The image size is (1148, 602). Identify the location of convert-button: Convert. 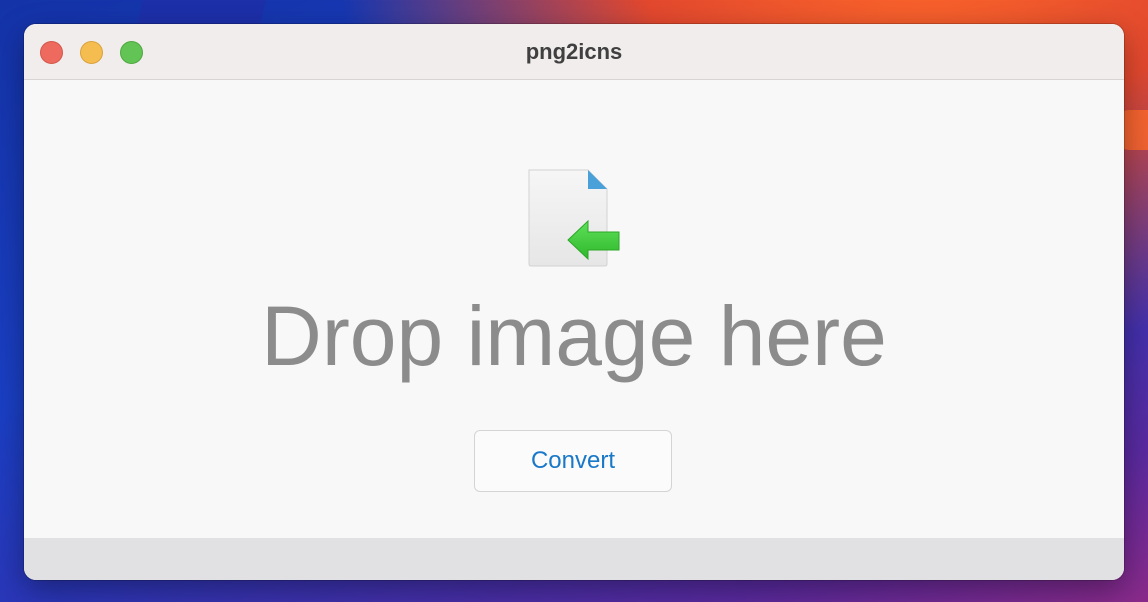
(573, 461).